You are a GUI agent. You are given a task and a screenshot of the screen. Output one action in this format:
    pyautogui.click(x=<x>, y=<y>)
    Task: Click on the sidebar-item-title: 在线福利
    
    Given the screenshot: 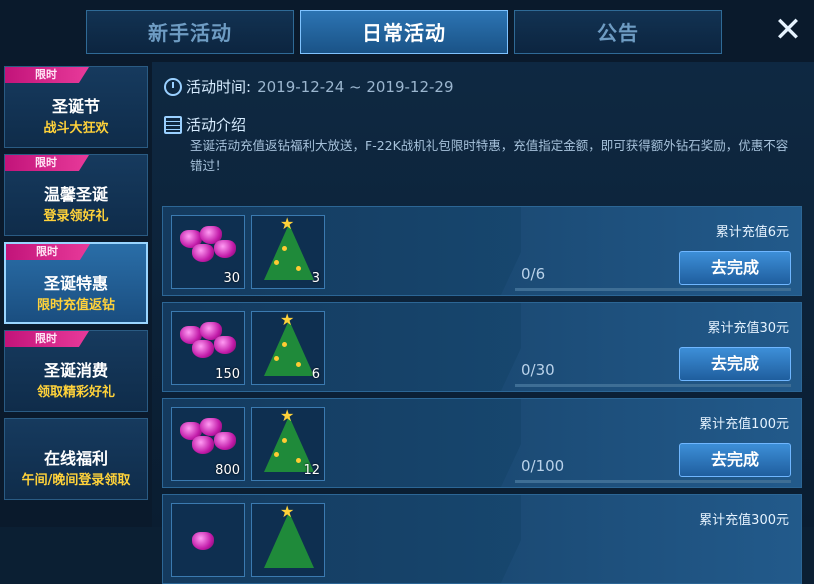 What is the action you would take?
    pyautogui.click(x=75, y=458)
    